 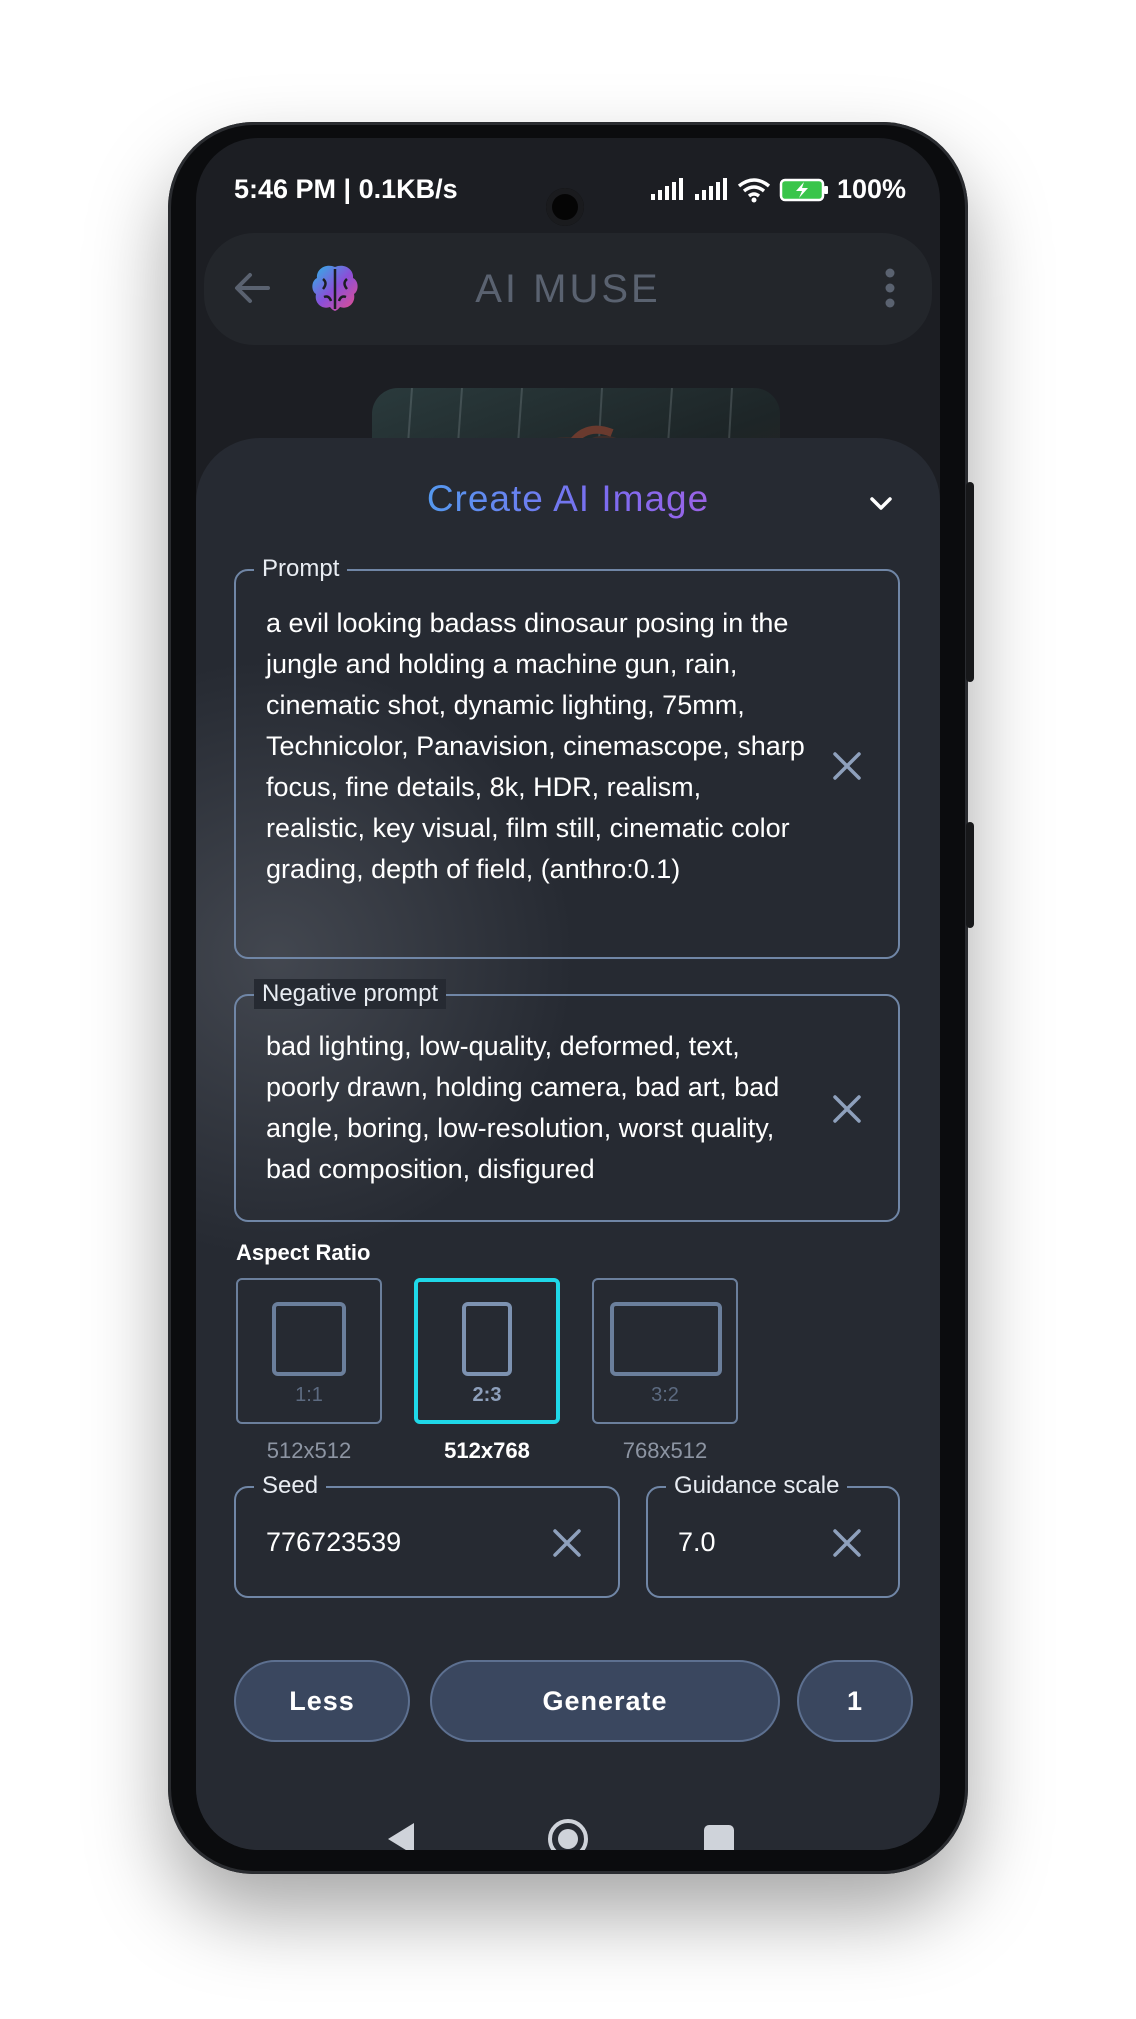 What do you see at coordinates (757, 1486) in the screenshot?
I see `guidance-scale-label: Guidance scale` at bounding box center [757, 1486].